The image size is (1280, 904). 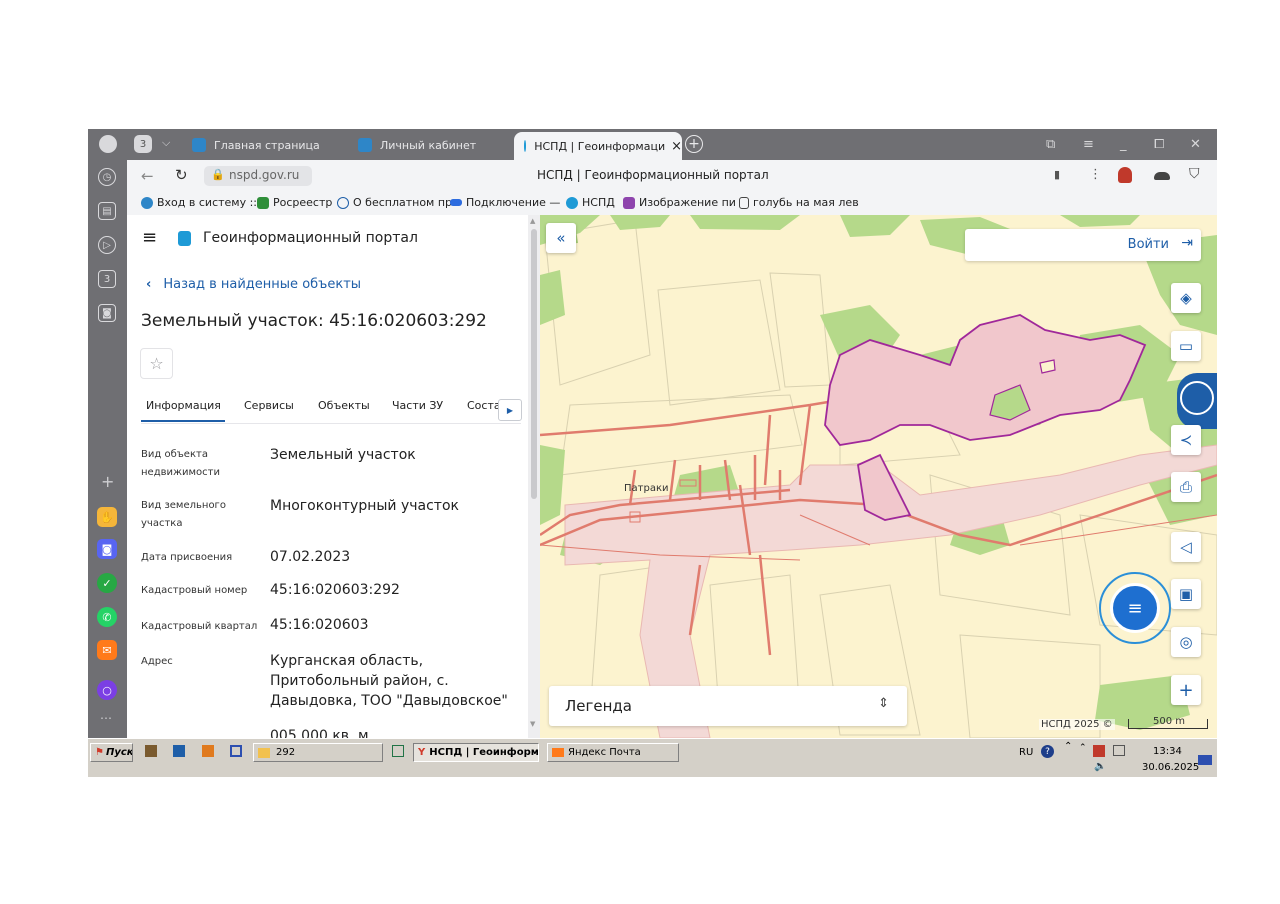 What do you see at coordinates (1095, 174) in the screenshot?
I see `more-options-icon: ⋮` at bounding box center [1095, 174].